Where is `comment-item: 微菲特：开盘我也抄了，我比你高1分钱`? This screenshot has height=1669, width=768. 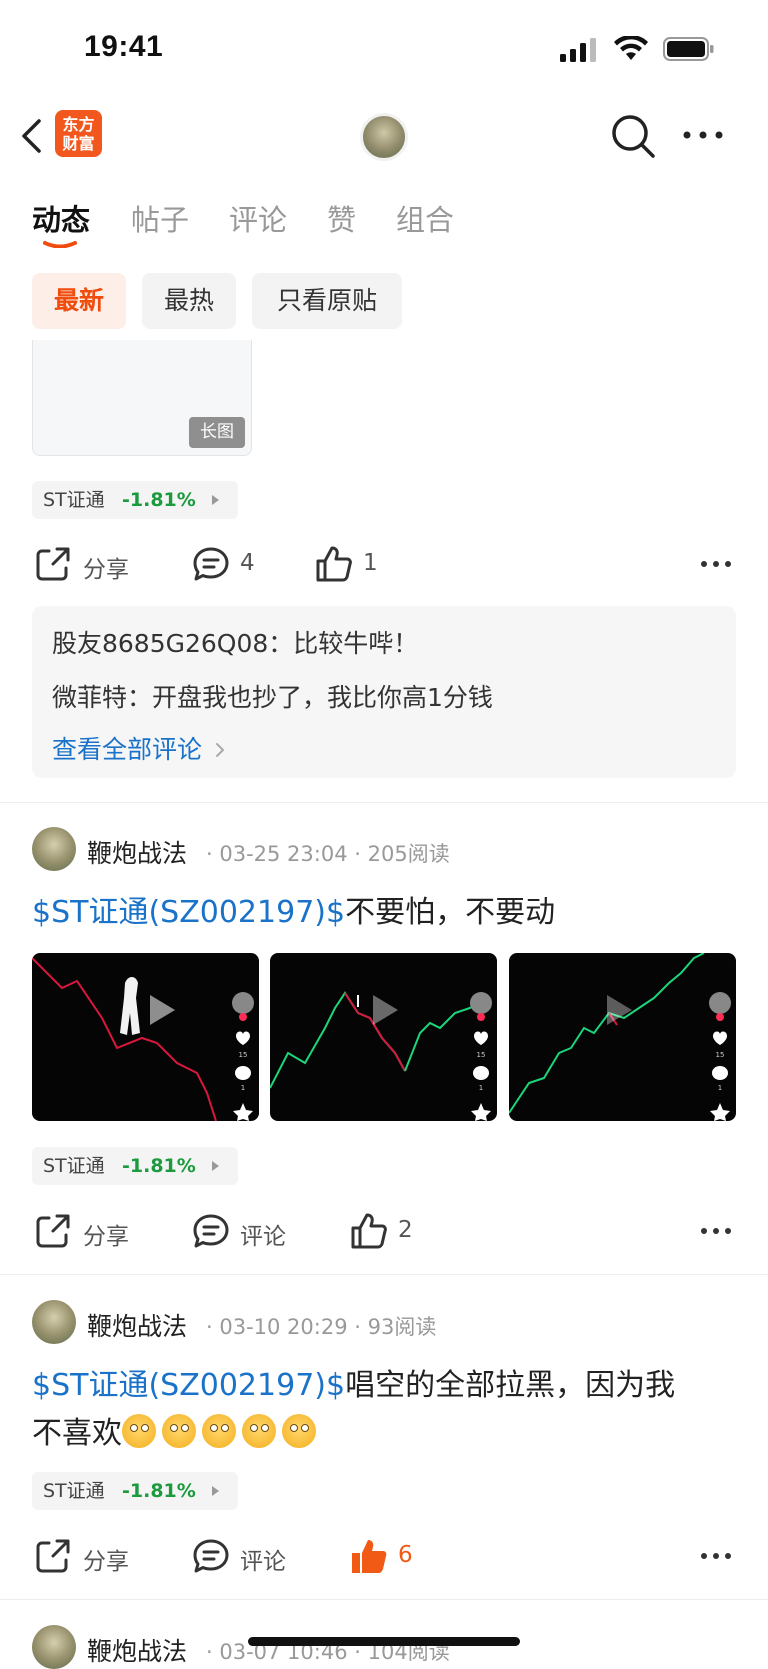 comment-item: 微菲特：开盘我也抄了，我比你高1分钱 is located at coordinates (272, 696).